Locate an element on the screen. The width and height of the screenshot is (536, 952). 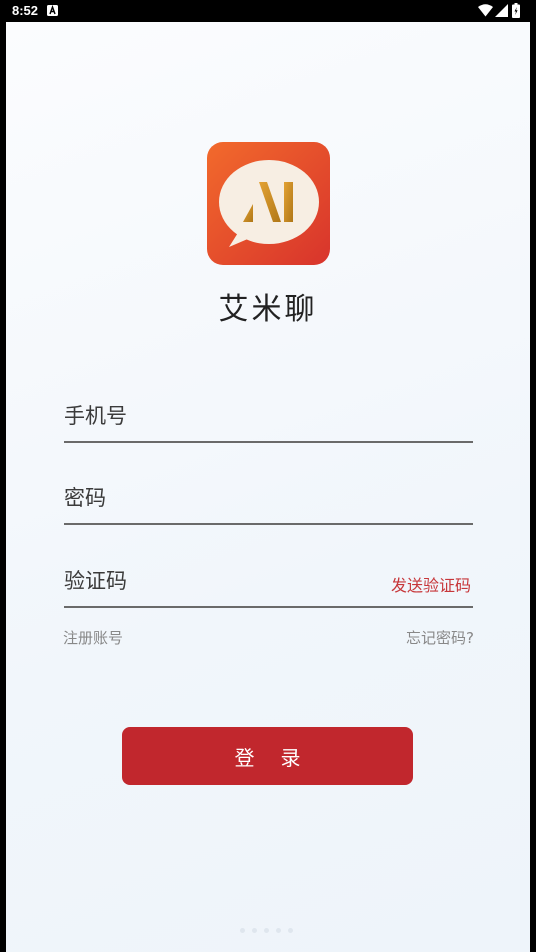
code-underline is located at coordinates (268, 607).